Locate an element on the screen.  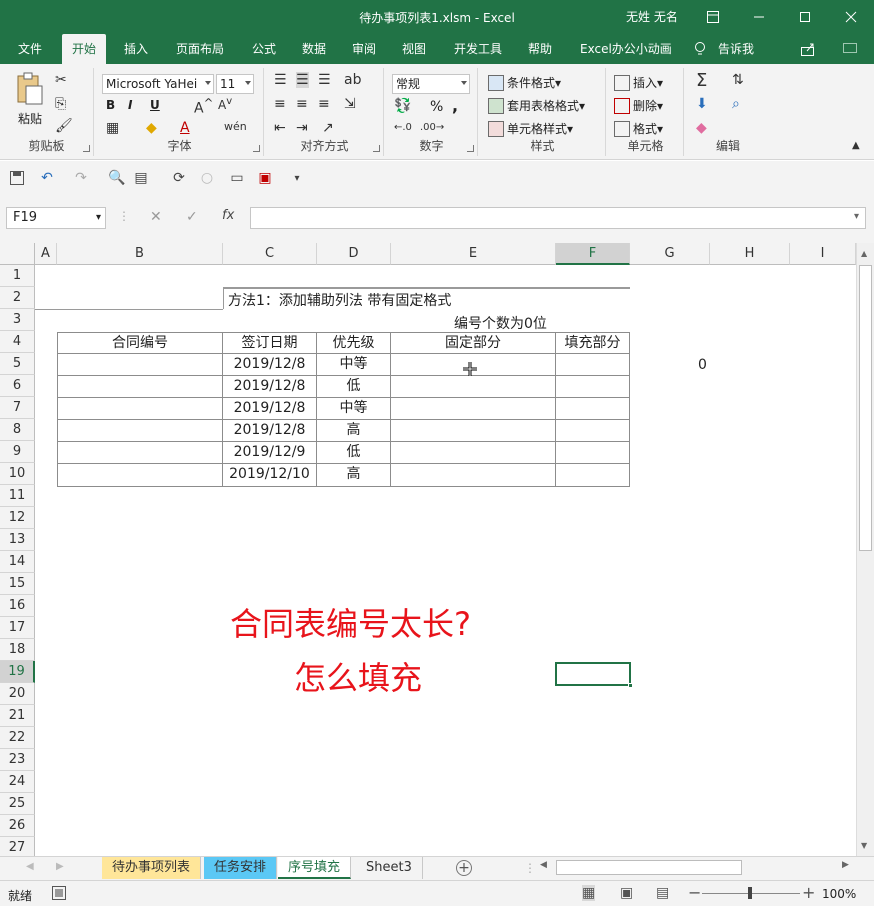
row-header: 26 is located at coordinates (17, 826).